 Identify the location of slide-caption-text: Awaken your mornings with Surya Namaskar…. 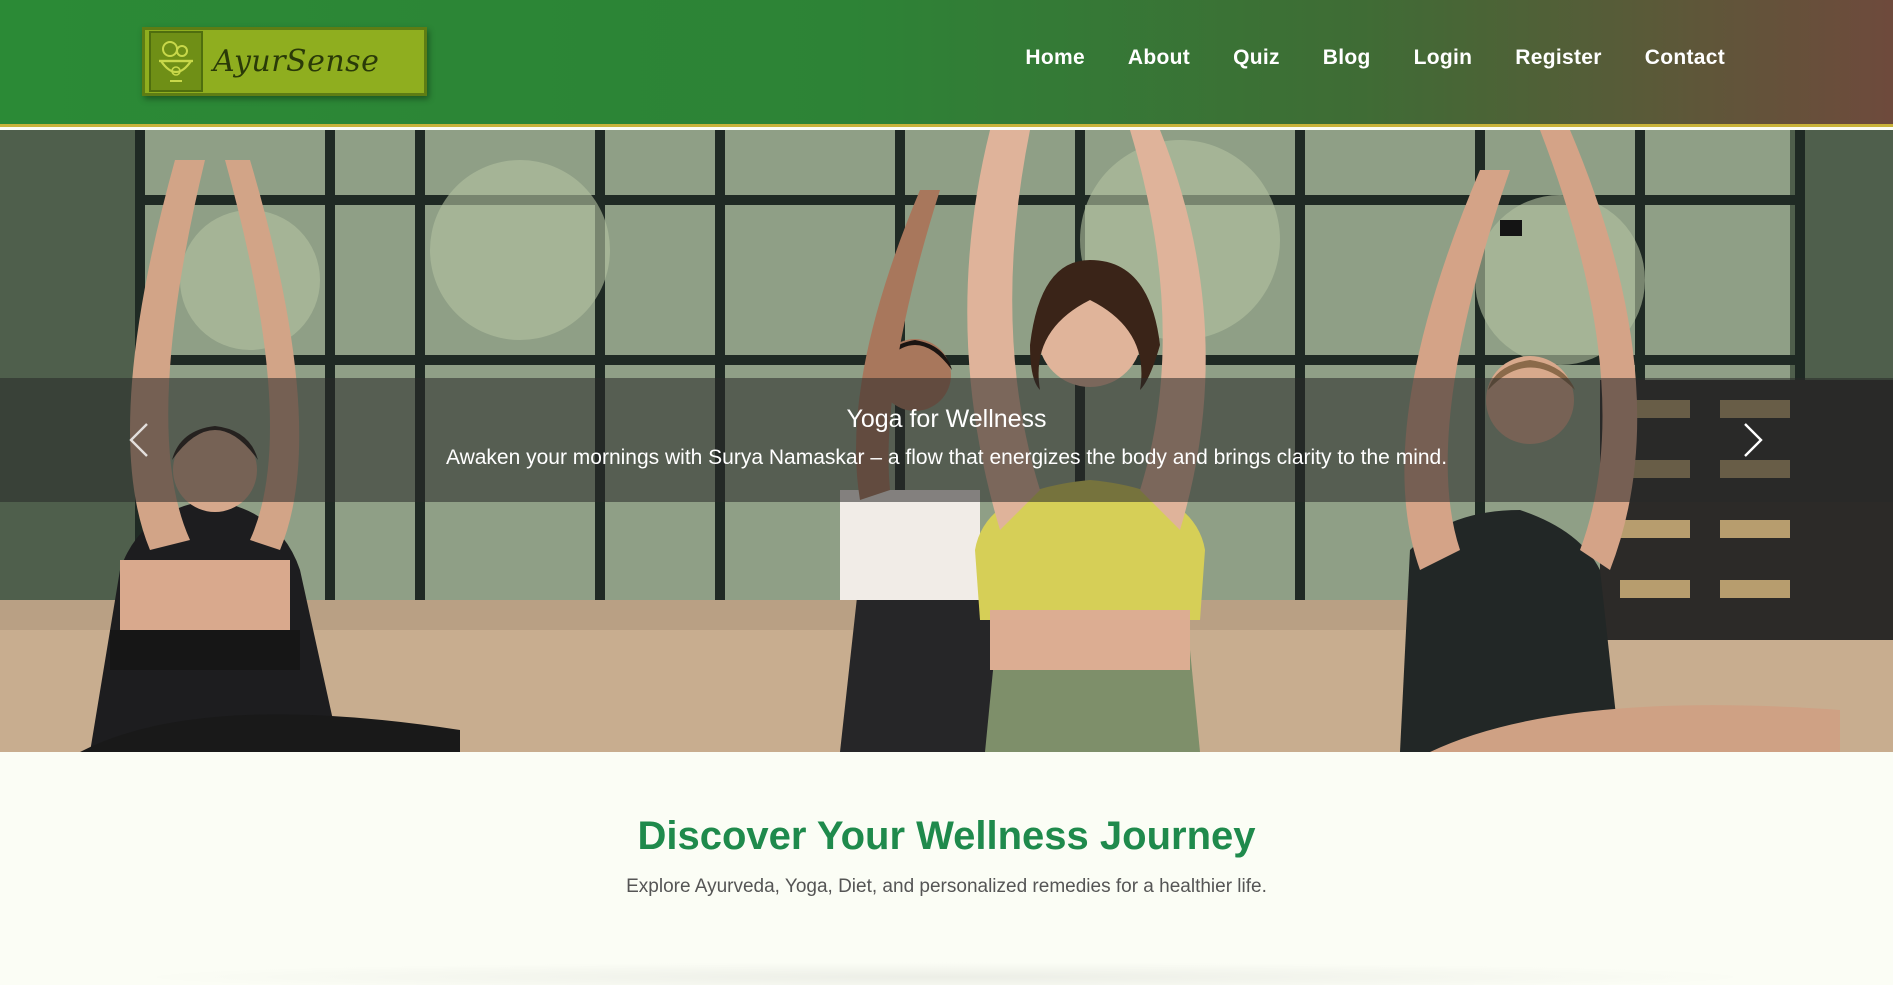
(946, 457).